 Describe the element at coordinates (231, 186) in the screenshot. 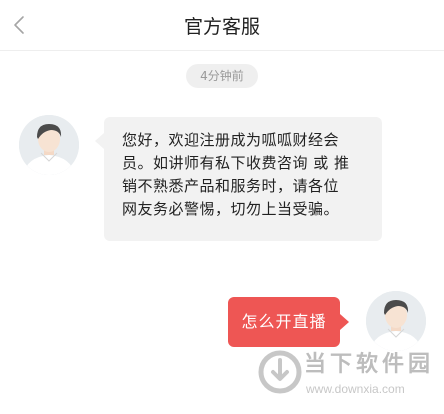

I see `message-line: 销不熟悉产品和服务时，请各位` at that location.